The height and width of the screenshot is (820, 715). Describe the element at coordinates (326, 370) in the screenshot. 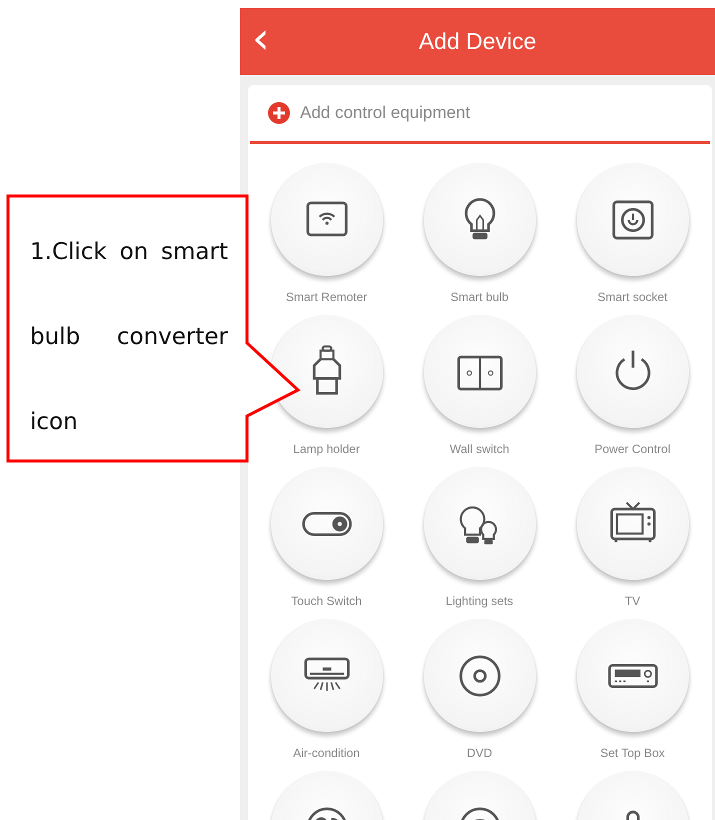

I see `lamp-holder-icon` at that location.